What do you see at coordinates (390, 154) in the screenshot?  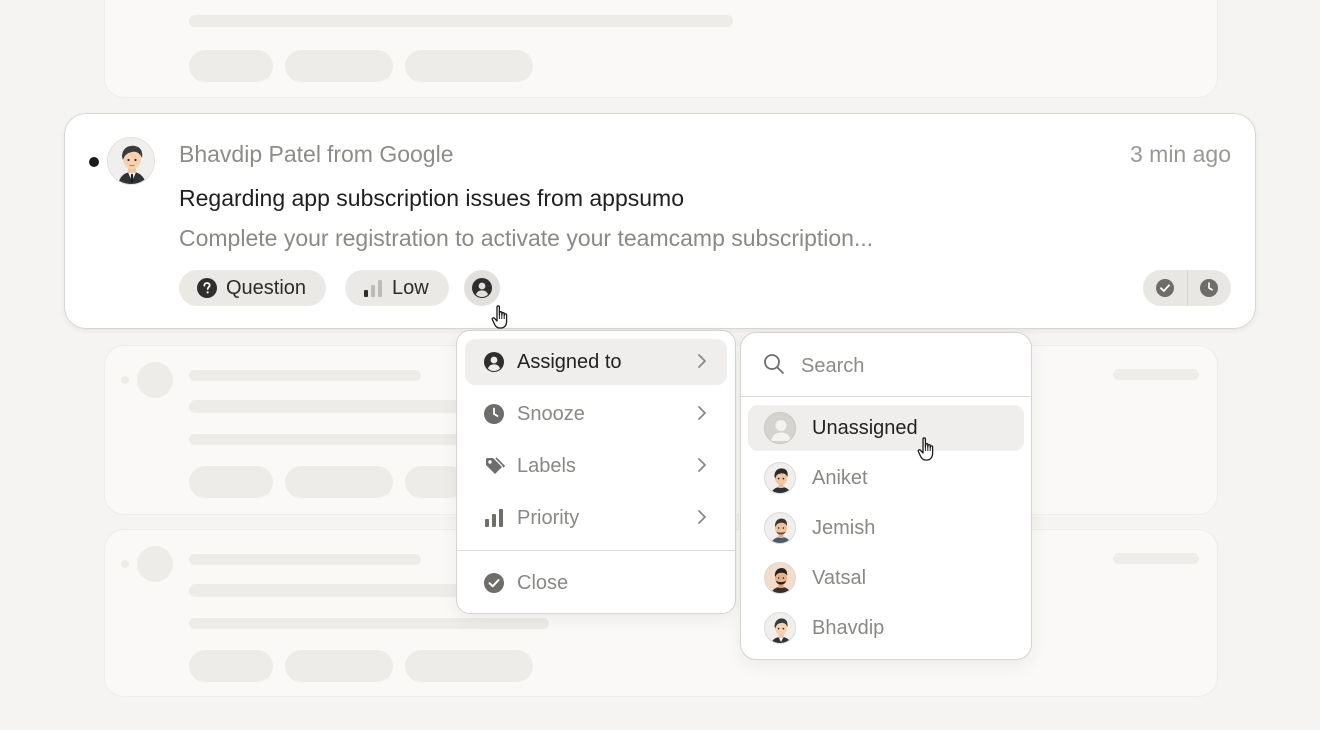 I see `sender-company: from Google` at bounding box center [390, 154].